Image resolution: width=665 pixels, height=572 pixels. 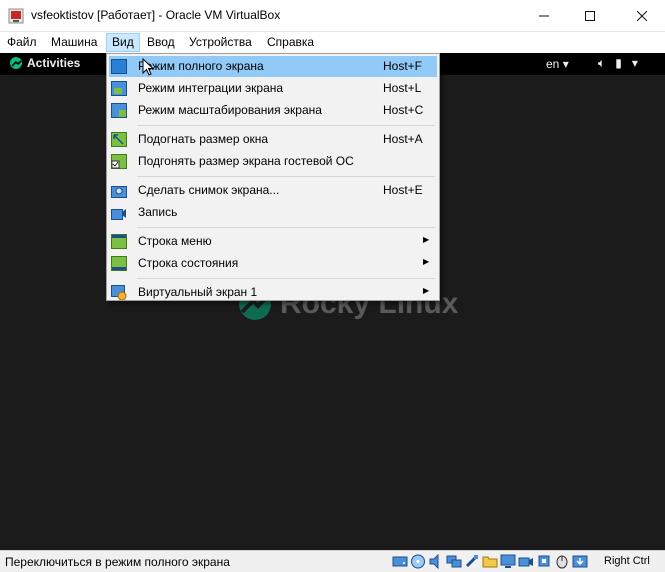 I want to click on menu-item-shortcut: Host+C, so click(x=403, y=110).